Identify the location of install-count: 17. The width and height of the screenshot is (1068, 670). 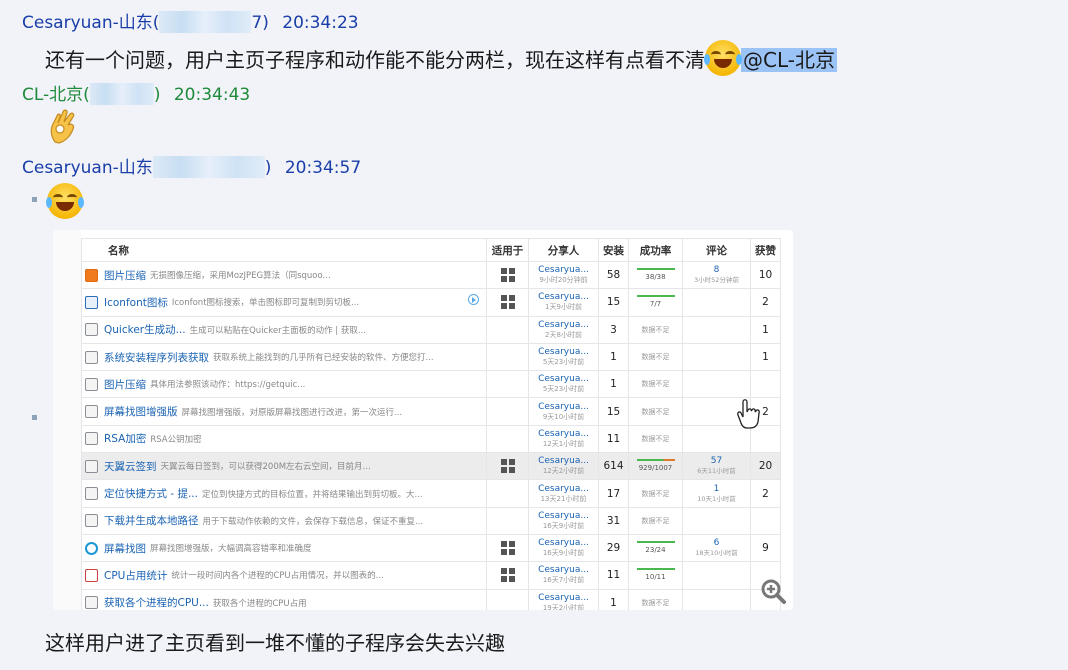
(613, 493).